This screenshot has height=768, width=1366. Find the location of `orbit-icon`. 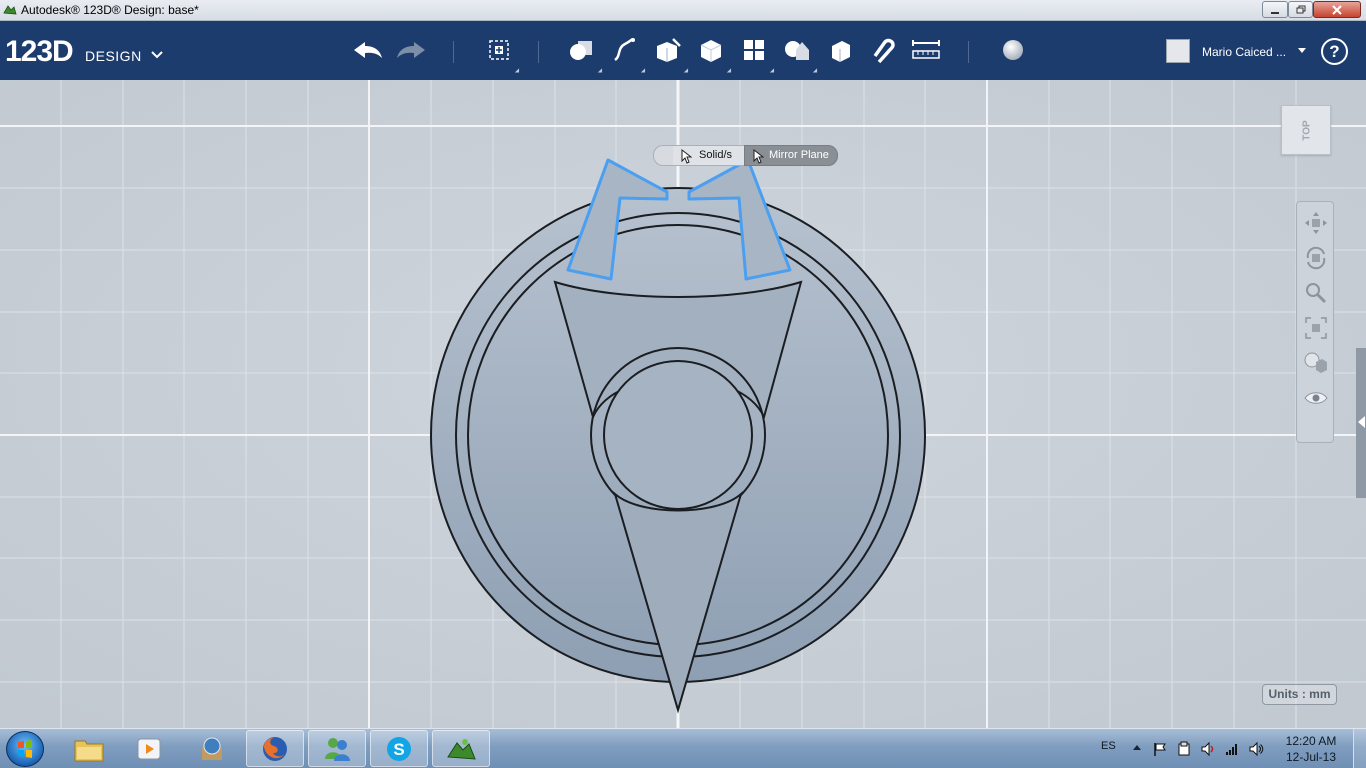

orbit-icon is located at coordinates (1316, 258).